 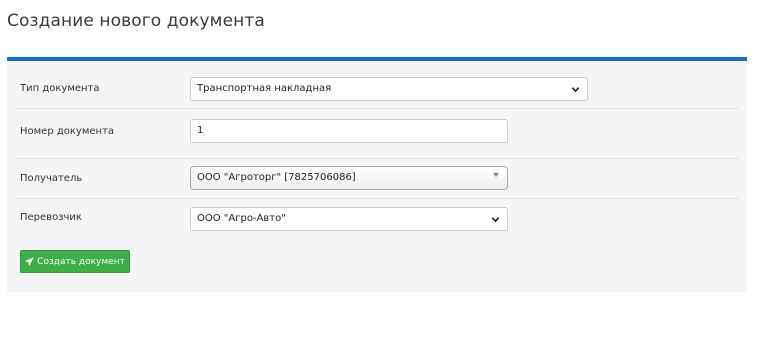 I want to click on doc-type-select: Транспортная накладная, so click(x=389, y=89).